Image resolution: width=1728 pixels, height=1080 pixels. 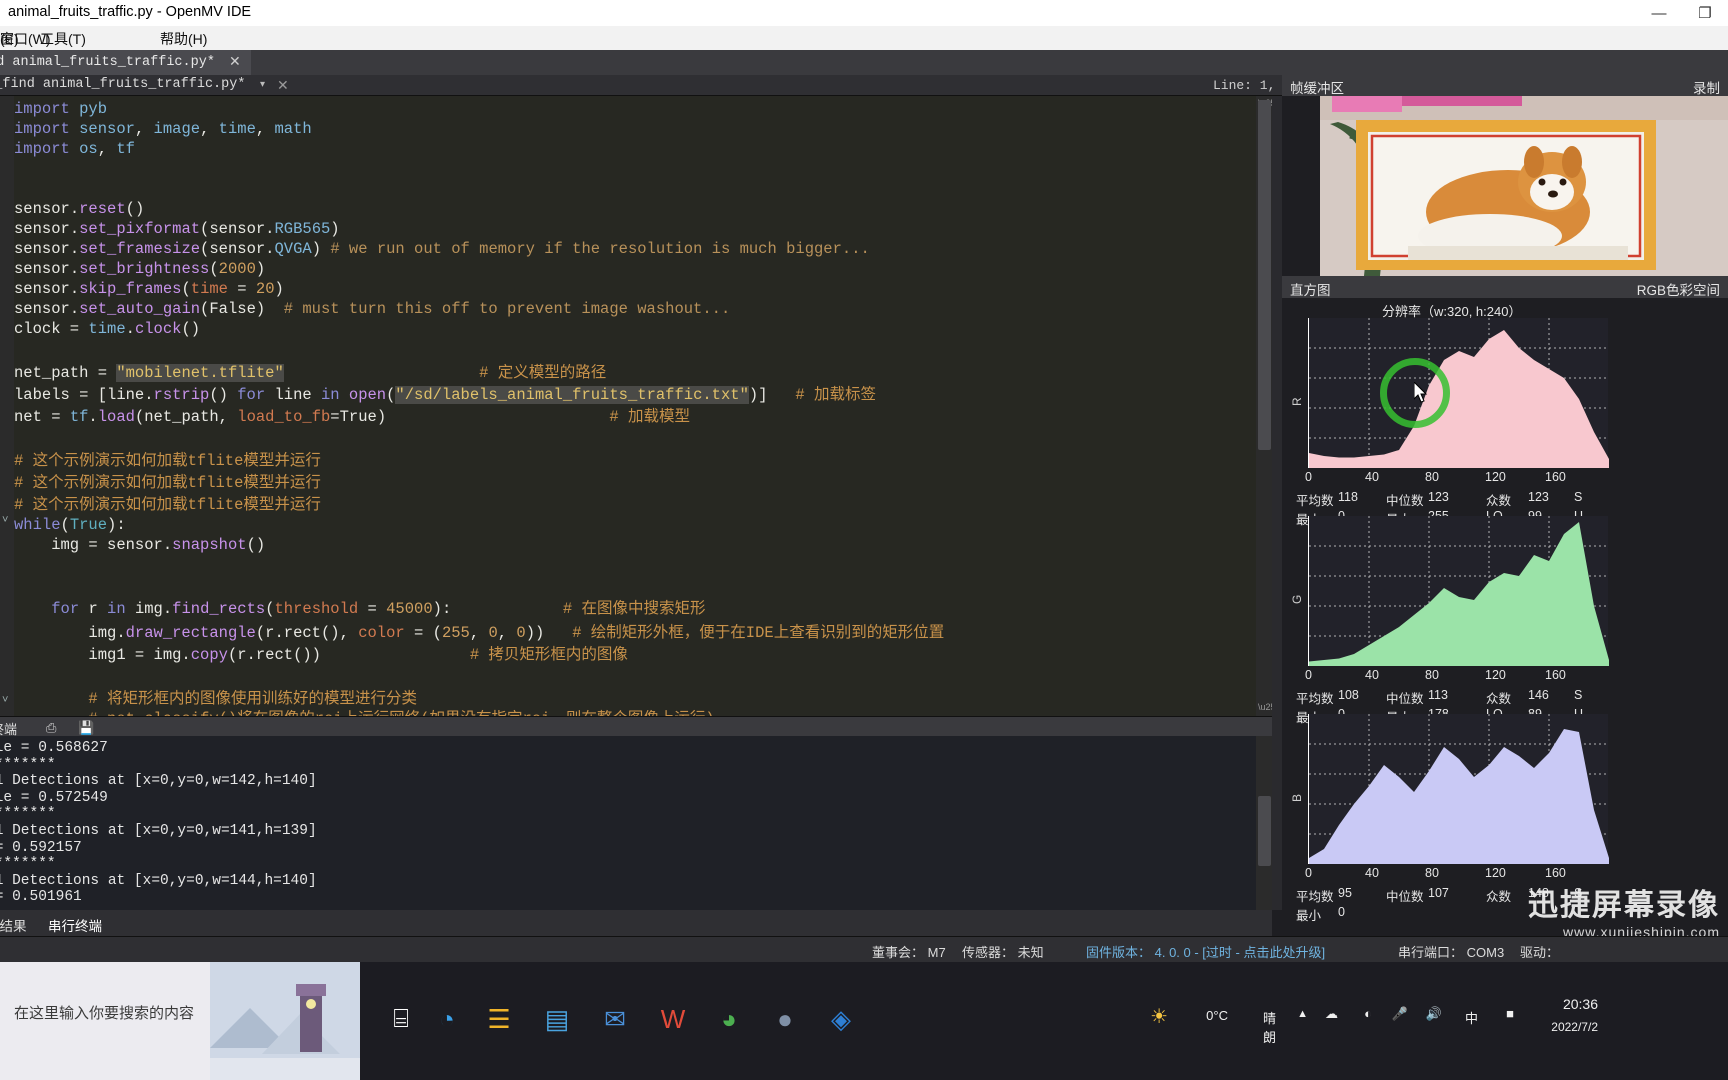 I want to click on tab-results: 示结果, so click(x=13, y=925).